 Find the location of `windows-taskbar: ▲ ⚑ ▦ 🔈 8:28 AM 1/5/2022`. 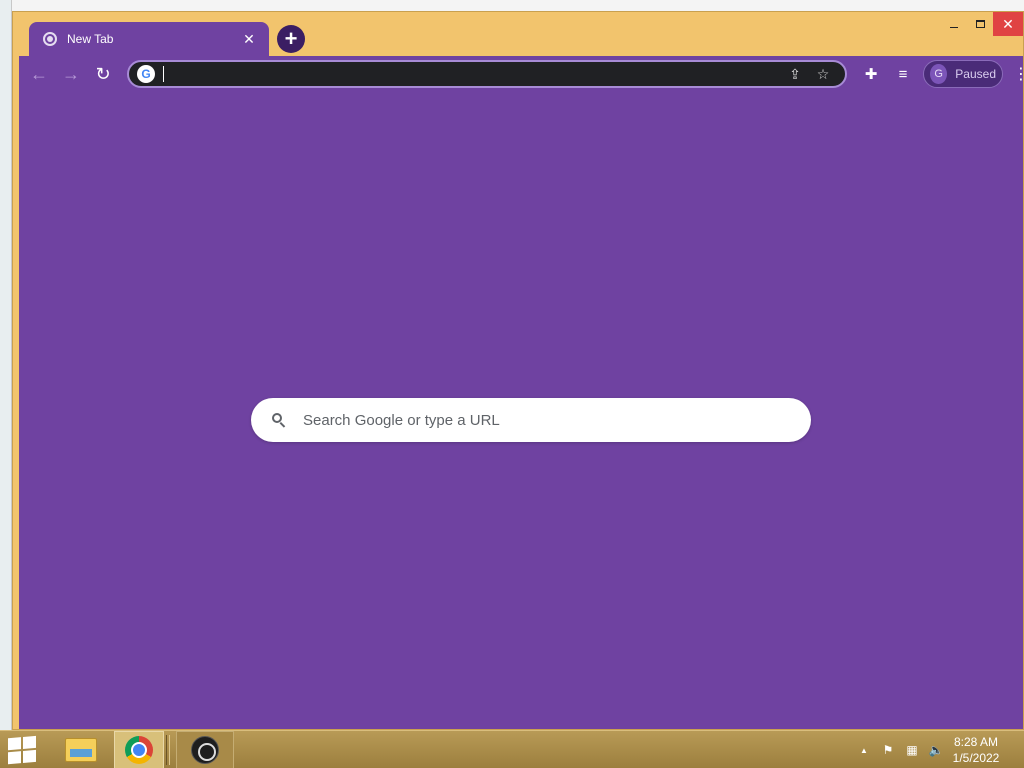

windows-taskbar: ▲ ⚑ ▦ 🔈 8:28 AM 1/5/2022 is located at coordinates (512, 749).